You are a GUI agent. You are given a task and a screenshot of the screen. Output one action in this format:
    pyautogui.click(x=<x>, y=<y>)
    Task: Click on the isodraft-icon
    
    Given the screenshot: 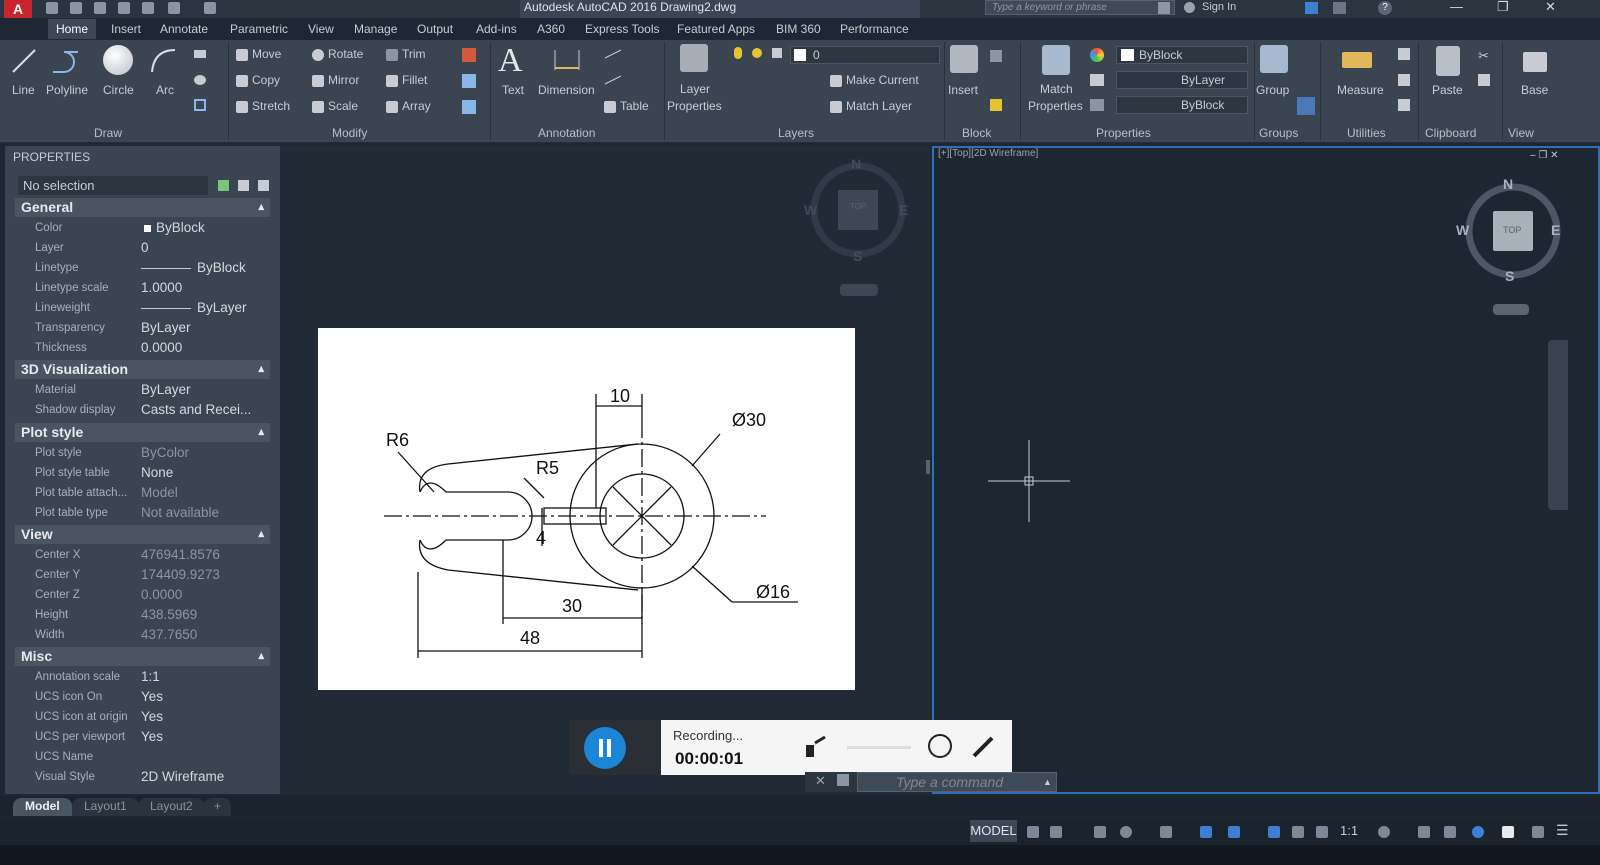 What is the action you would take?
    pyautogui.click(x=1206, y=832)
    